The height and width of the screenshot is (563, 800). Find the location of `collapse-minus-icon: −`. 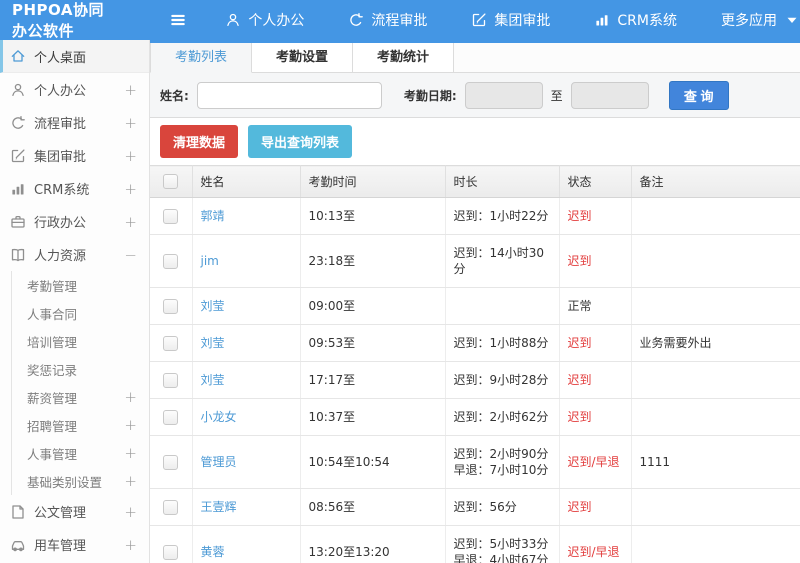

collapse-minus-icon: − is located at coordinates (130, 255).